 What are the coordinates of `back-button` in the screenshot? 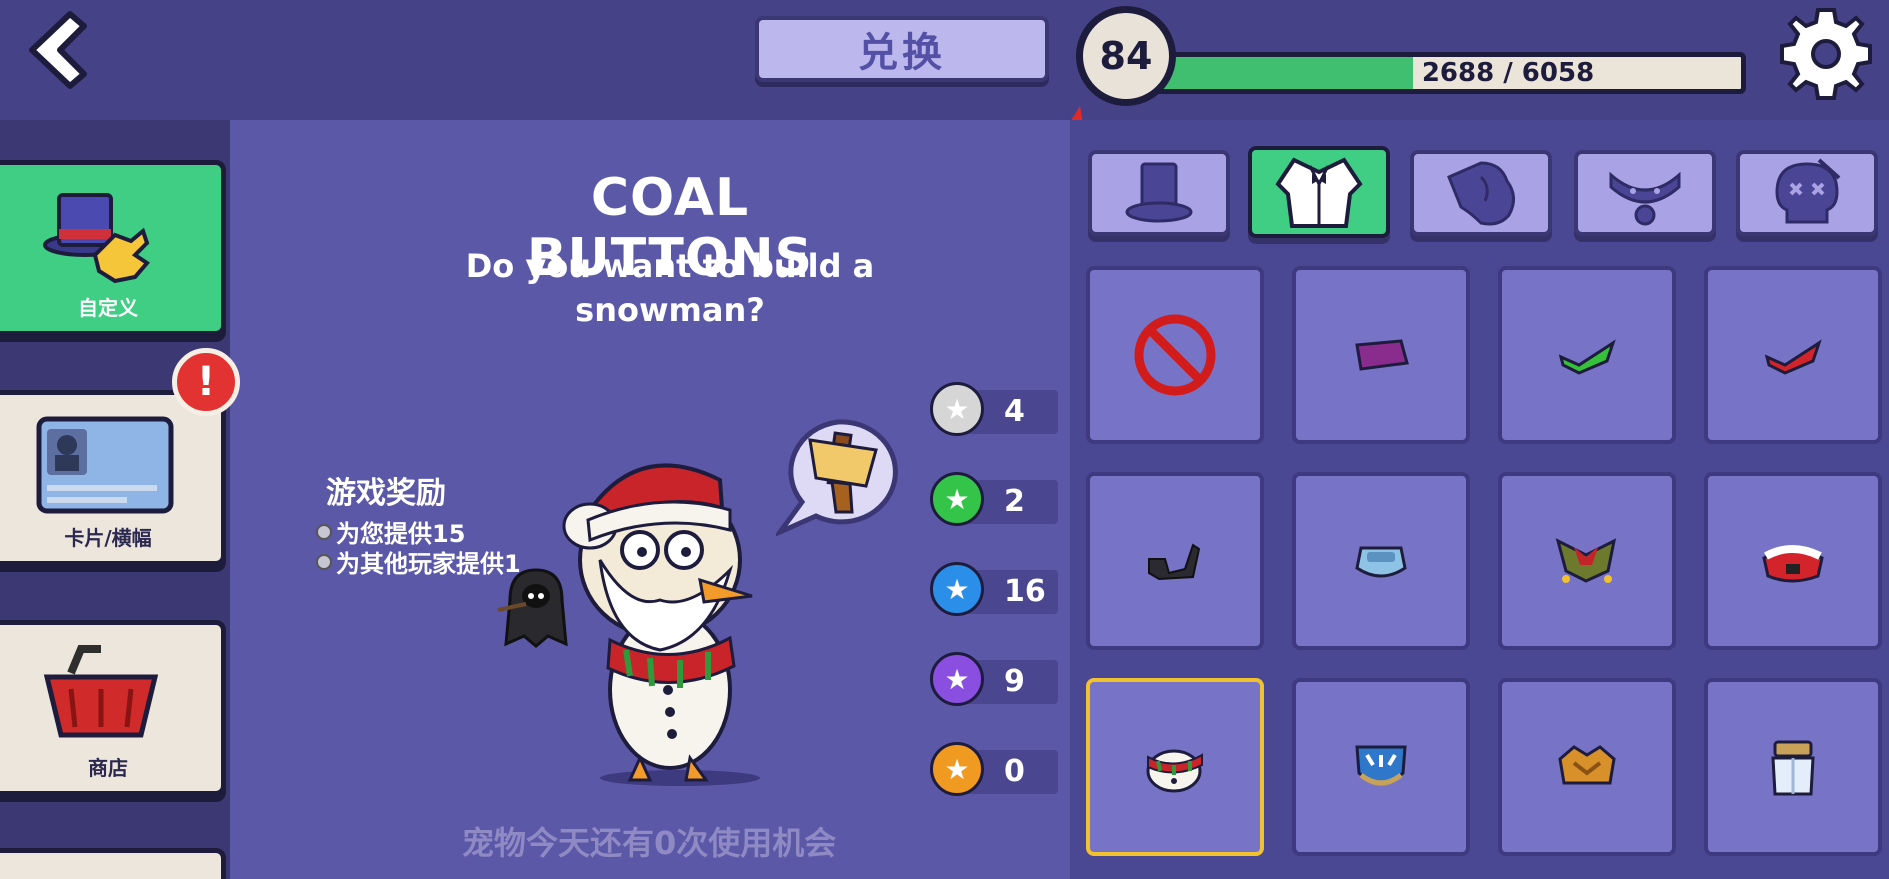 It's located at (56, 50).